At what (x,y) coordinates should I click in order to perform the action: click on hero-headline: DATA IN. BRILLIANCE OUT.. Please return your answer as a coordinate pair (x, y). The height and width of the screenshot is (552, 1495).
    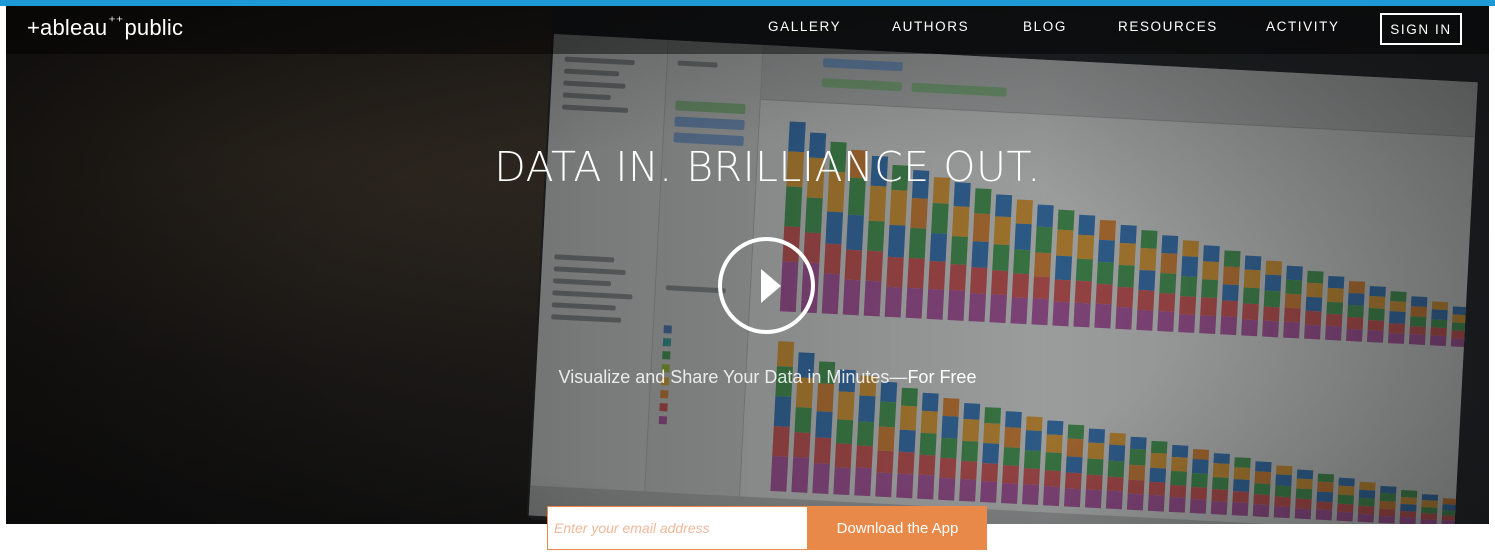
    Looking at the image, I should click on (747, 167).